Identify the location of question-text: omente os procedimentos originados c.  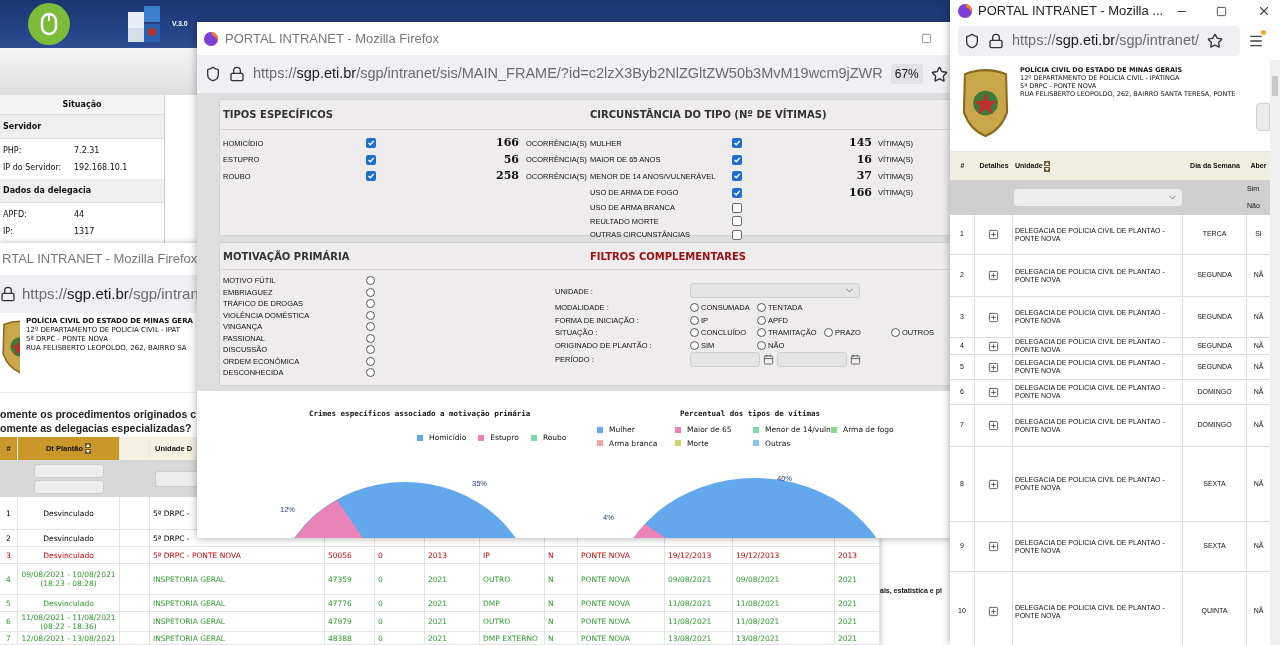
(98, 414).